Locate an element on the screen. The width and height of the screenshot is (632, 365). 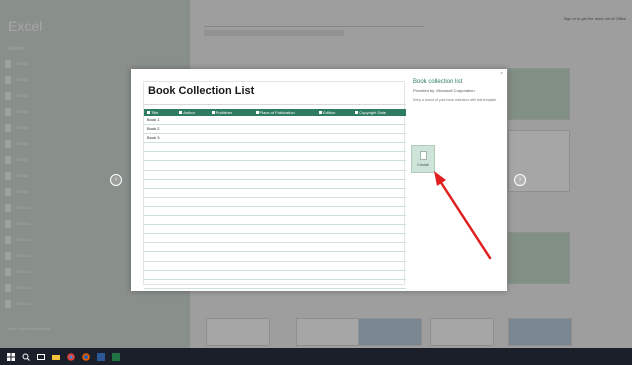
document-icon is located at coordinates (423, 155).